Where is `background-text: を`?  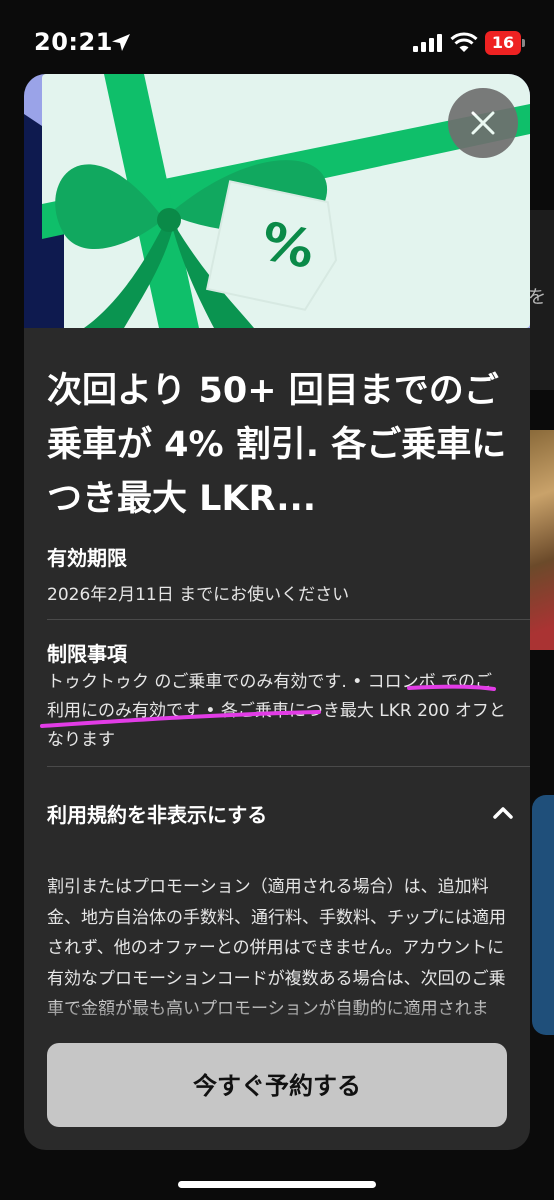 background-text: を is located at coordinates (537, 297).